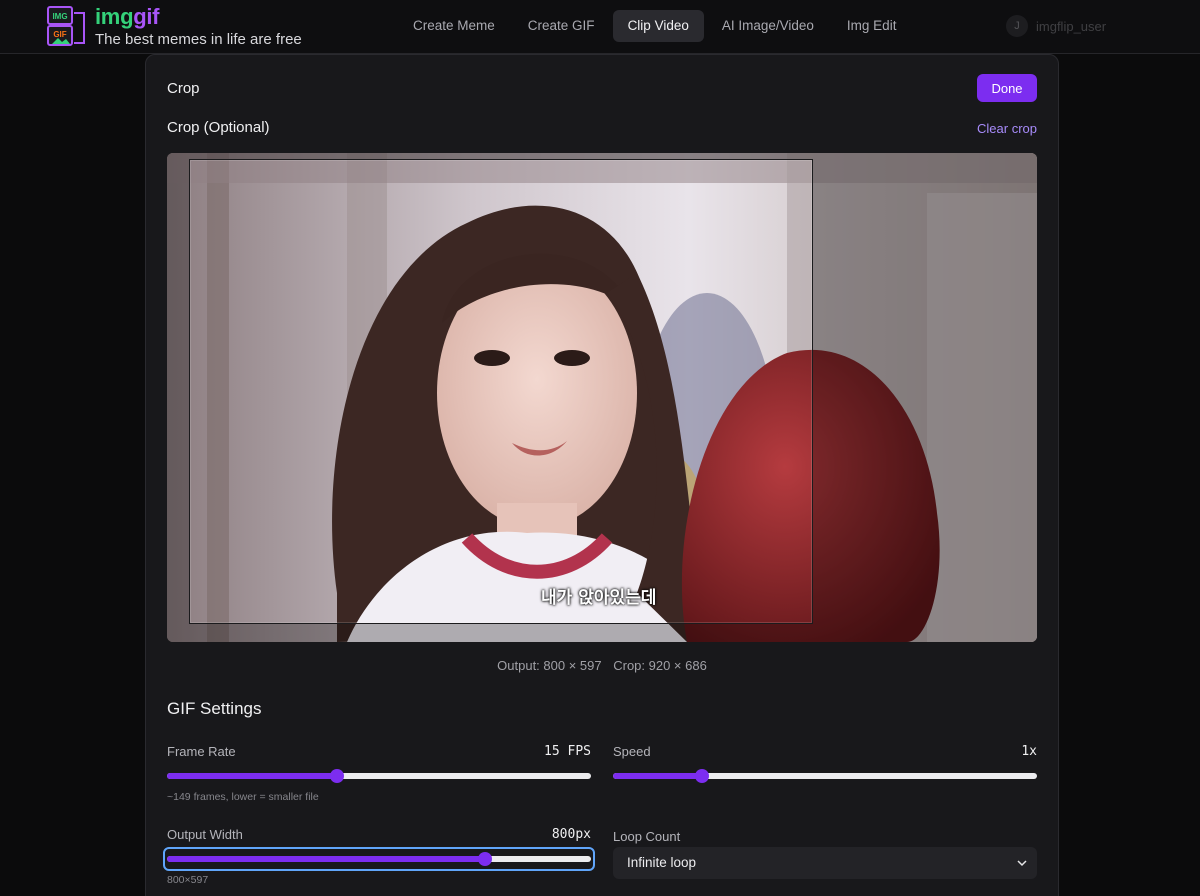 The image size is (1200, 896). I want to click on output-width-slider, so click(379, 859).